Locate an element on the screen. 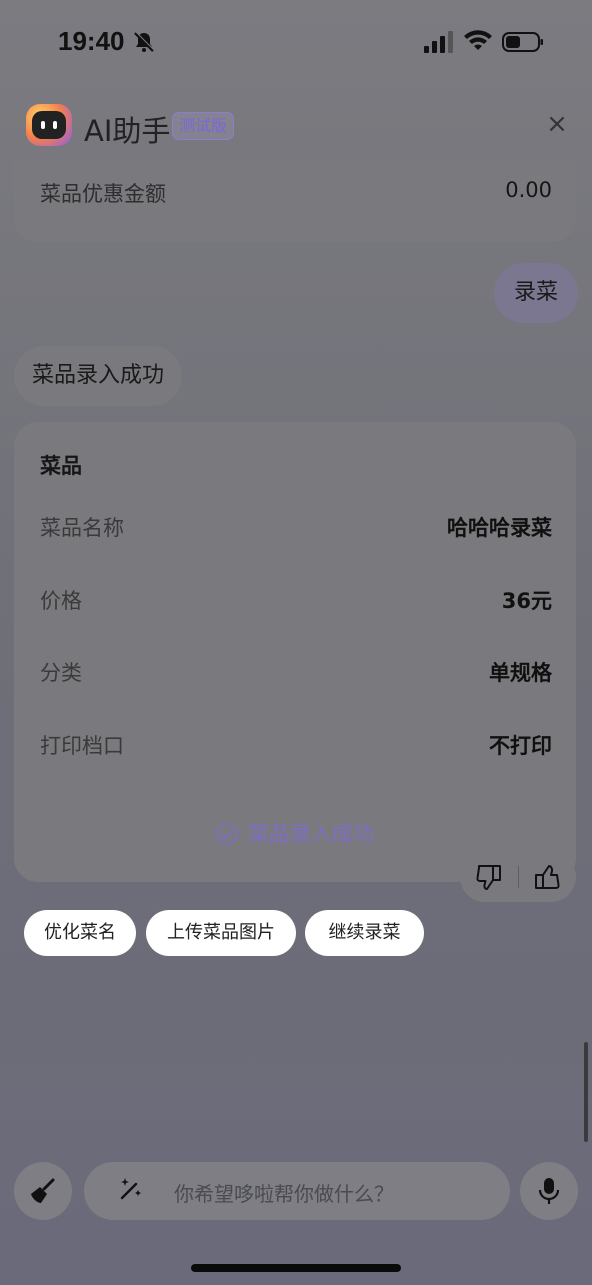 This screenshot has height=1285, width=592. page-title: AI助手 is located at coordinates (127, 131).